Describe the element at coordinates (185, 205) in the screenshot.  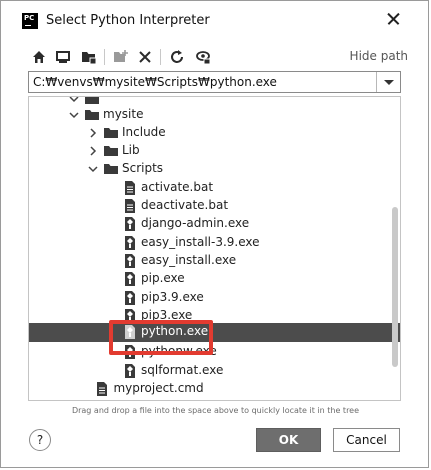
I see `tree-row-label: deactivate.bat` at that location.